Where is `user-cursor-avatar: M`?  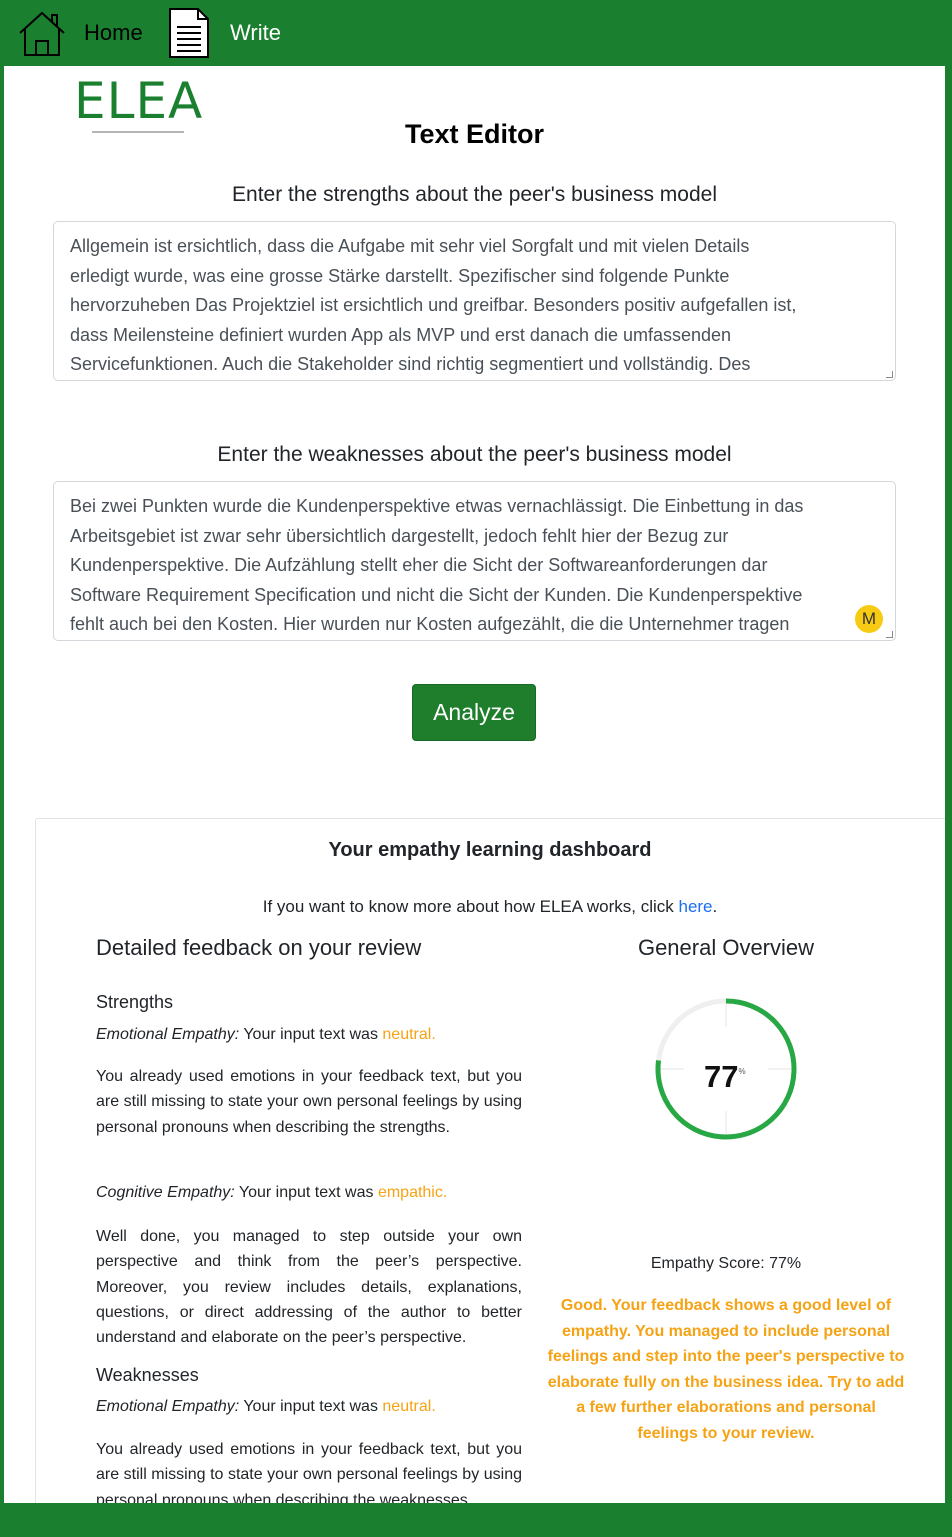
user-cursor-avatar: M is located at coordinates (869, 619).